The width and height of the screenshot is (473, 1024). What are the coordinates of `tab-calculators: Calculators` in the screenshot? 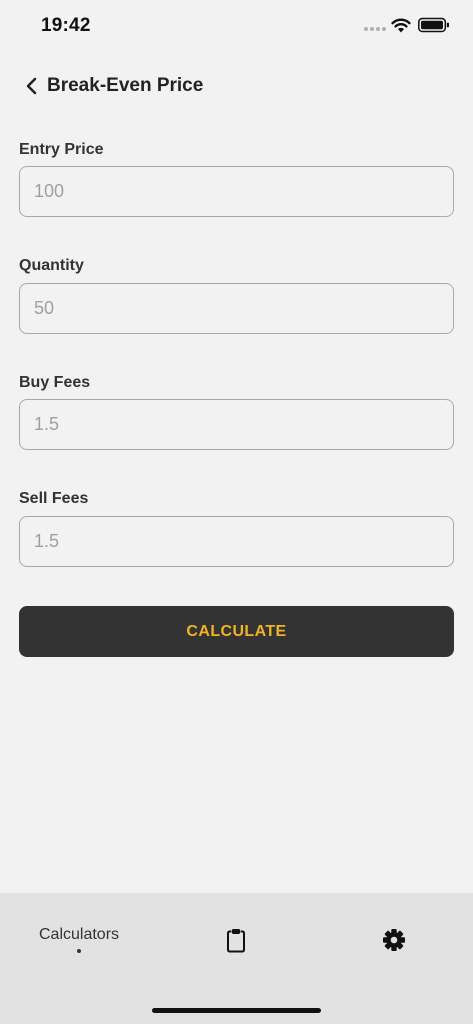 It's located at (79, 941).